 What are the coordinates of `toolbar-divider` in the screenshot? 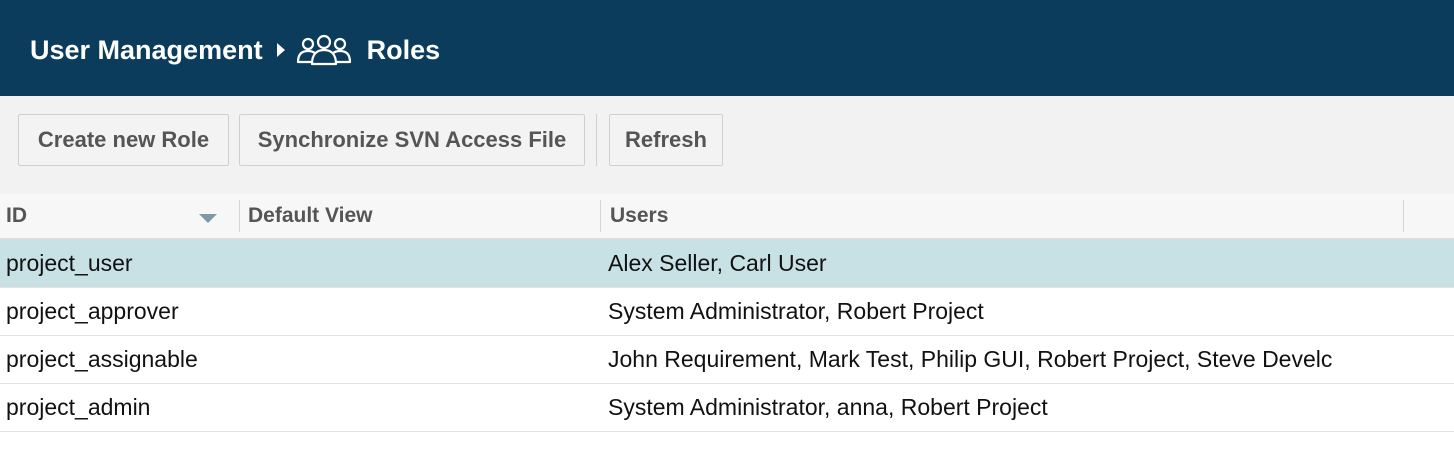 It's located at (596, 140).